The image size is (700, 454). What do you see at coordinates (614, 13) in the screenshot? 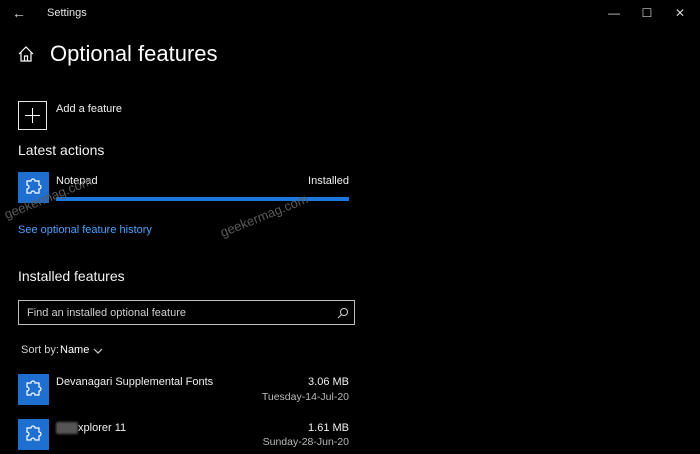
I see `minimize-button: —` at bounding box center [614, 13].